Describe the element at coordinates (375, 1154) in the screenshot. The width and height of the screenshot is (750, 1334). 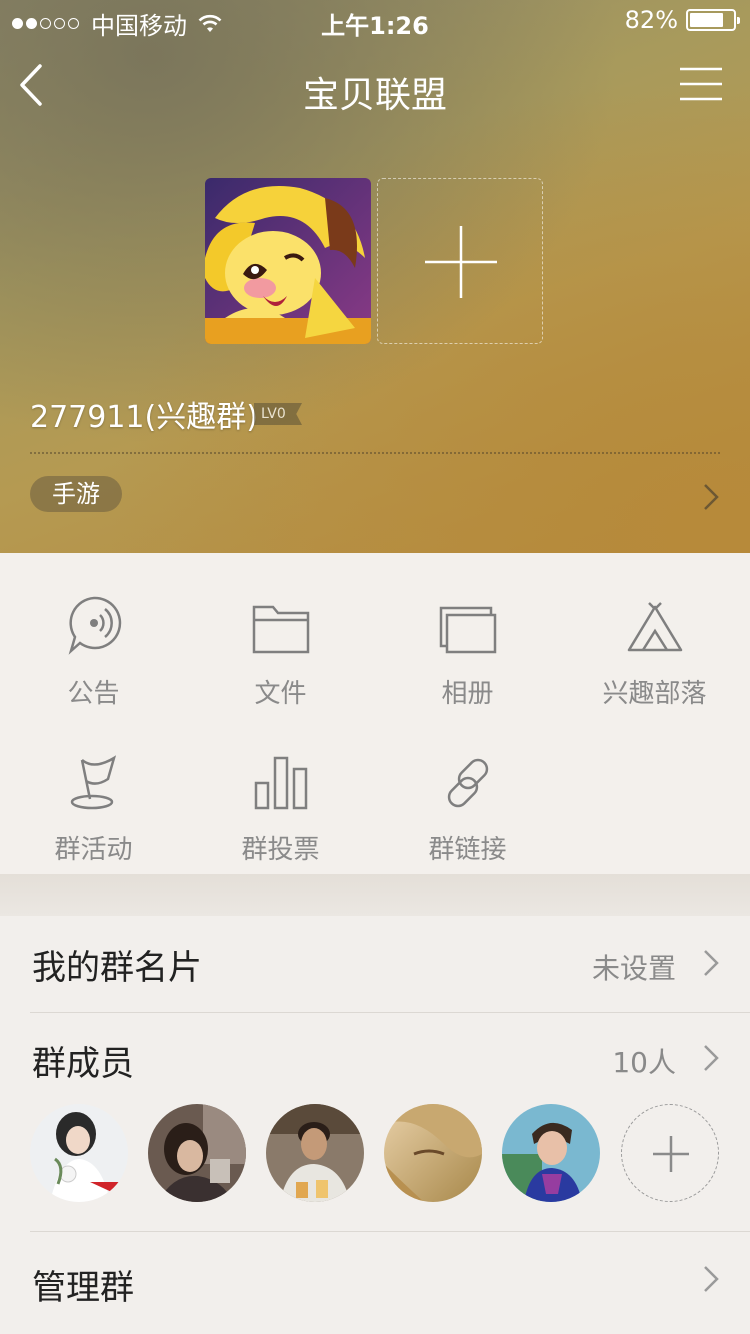
I see `member-avatars` at that location.